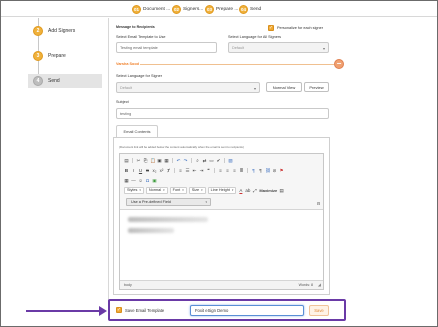  What do you see at coordinates (159, 160) in the screenshot?
I see `paste-text-icon: ▣` at bounding box center [159, 160].